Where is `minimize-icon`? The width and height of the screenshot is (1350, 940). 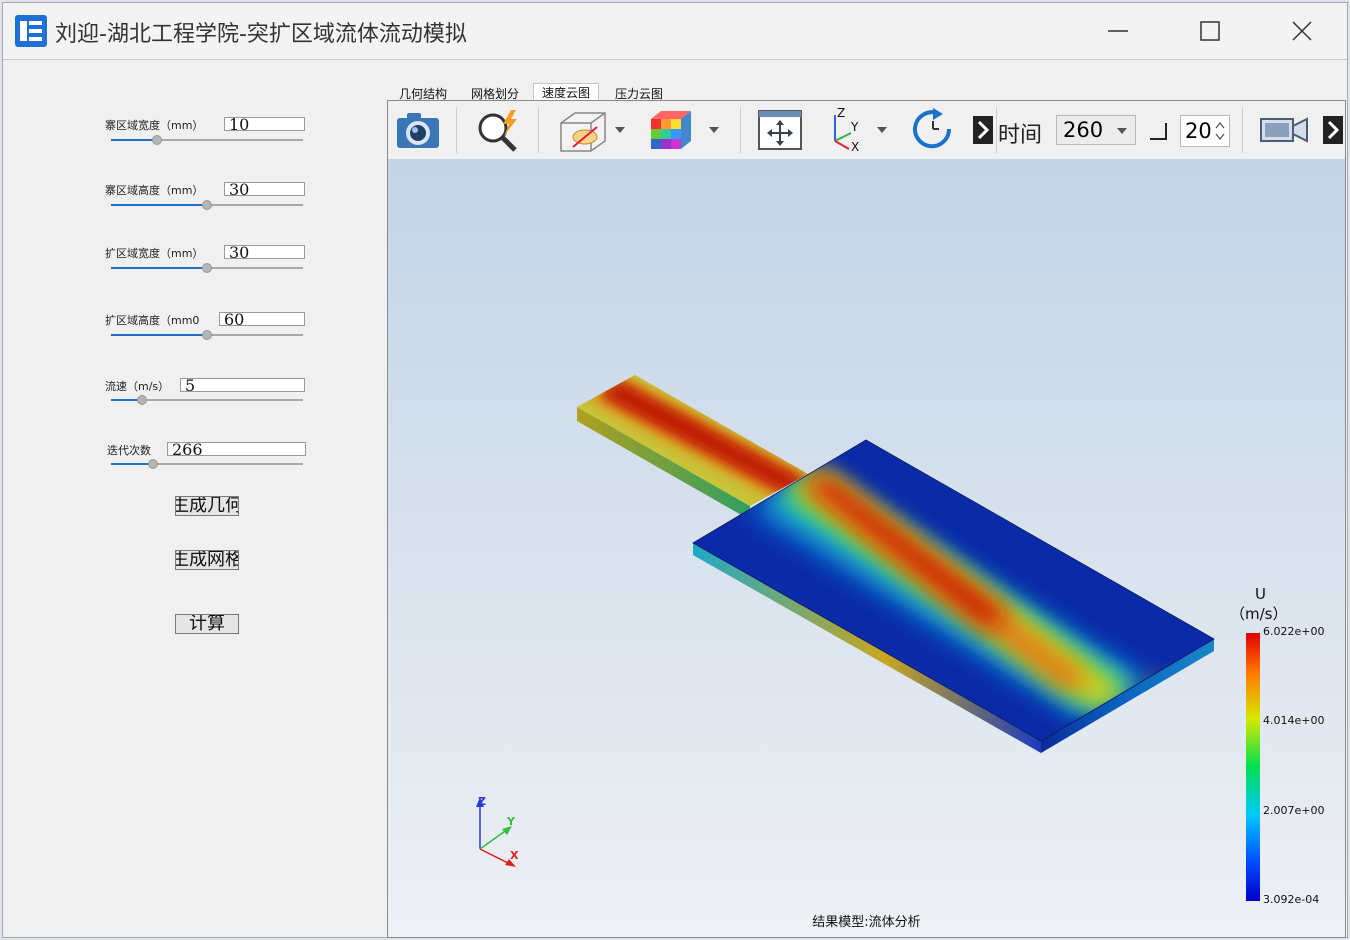
minimize-icon is located at coordinates (1118, 31).